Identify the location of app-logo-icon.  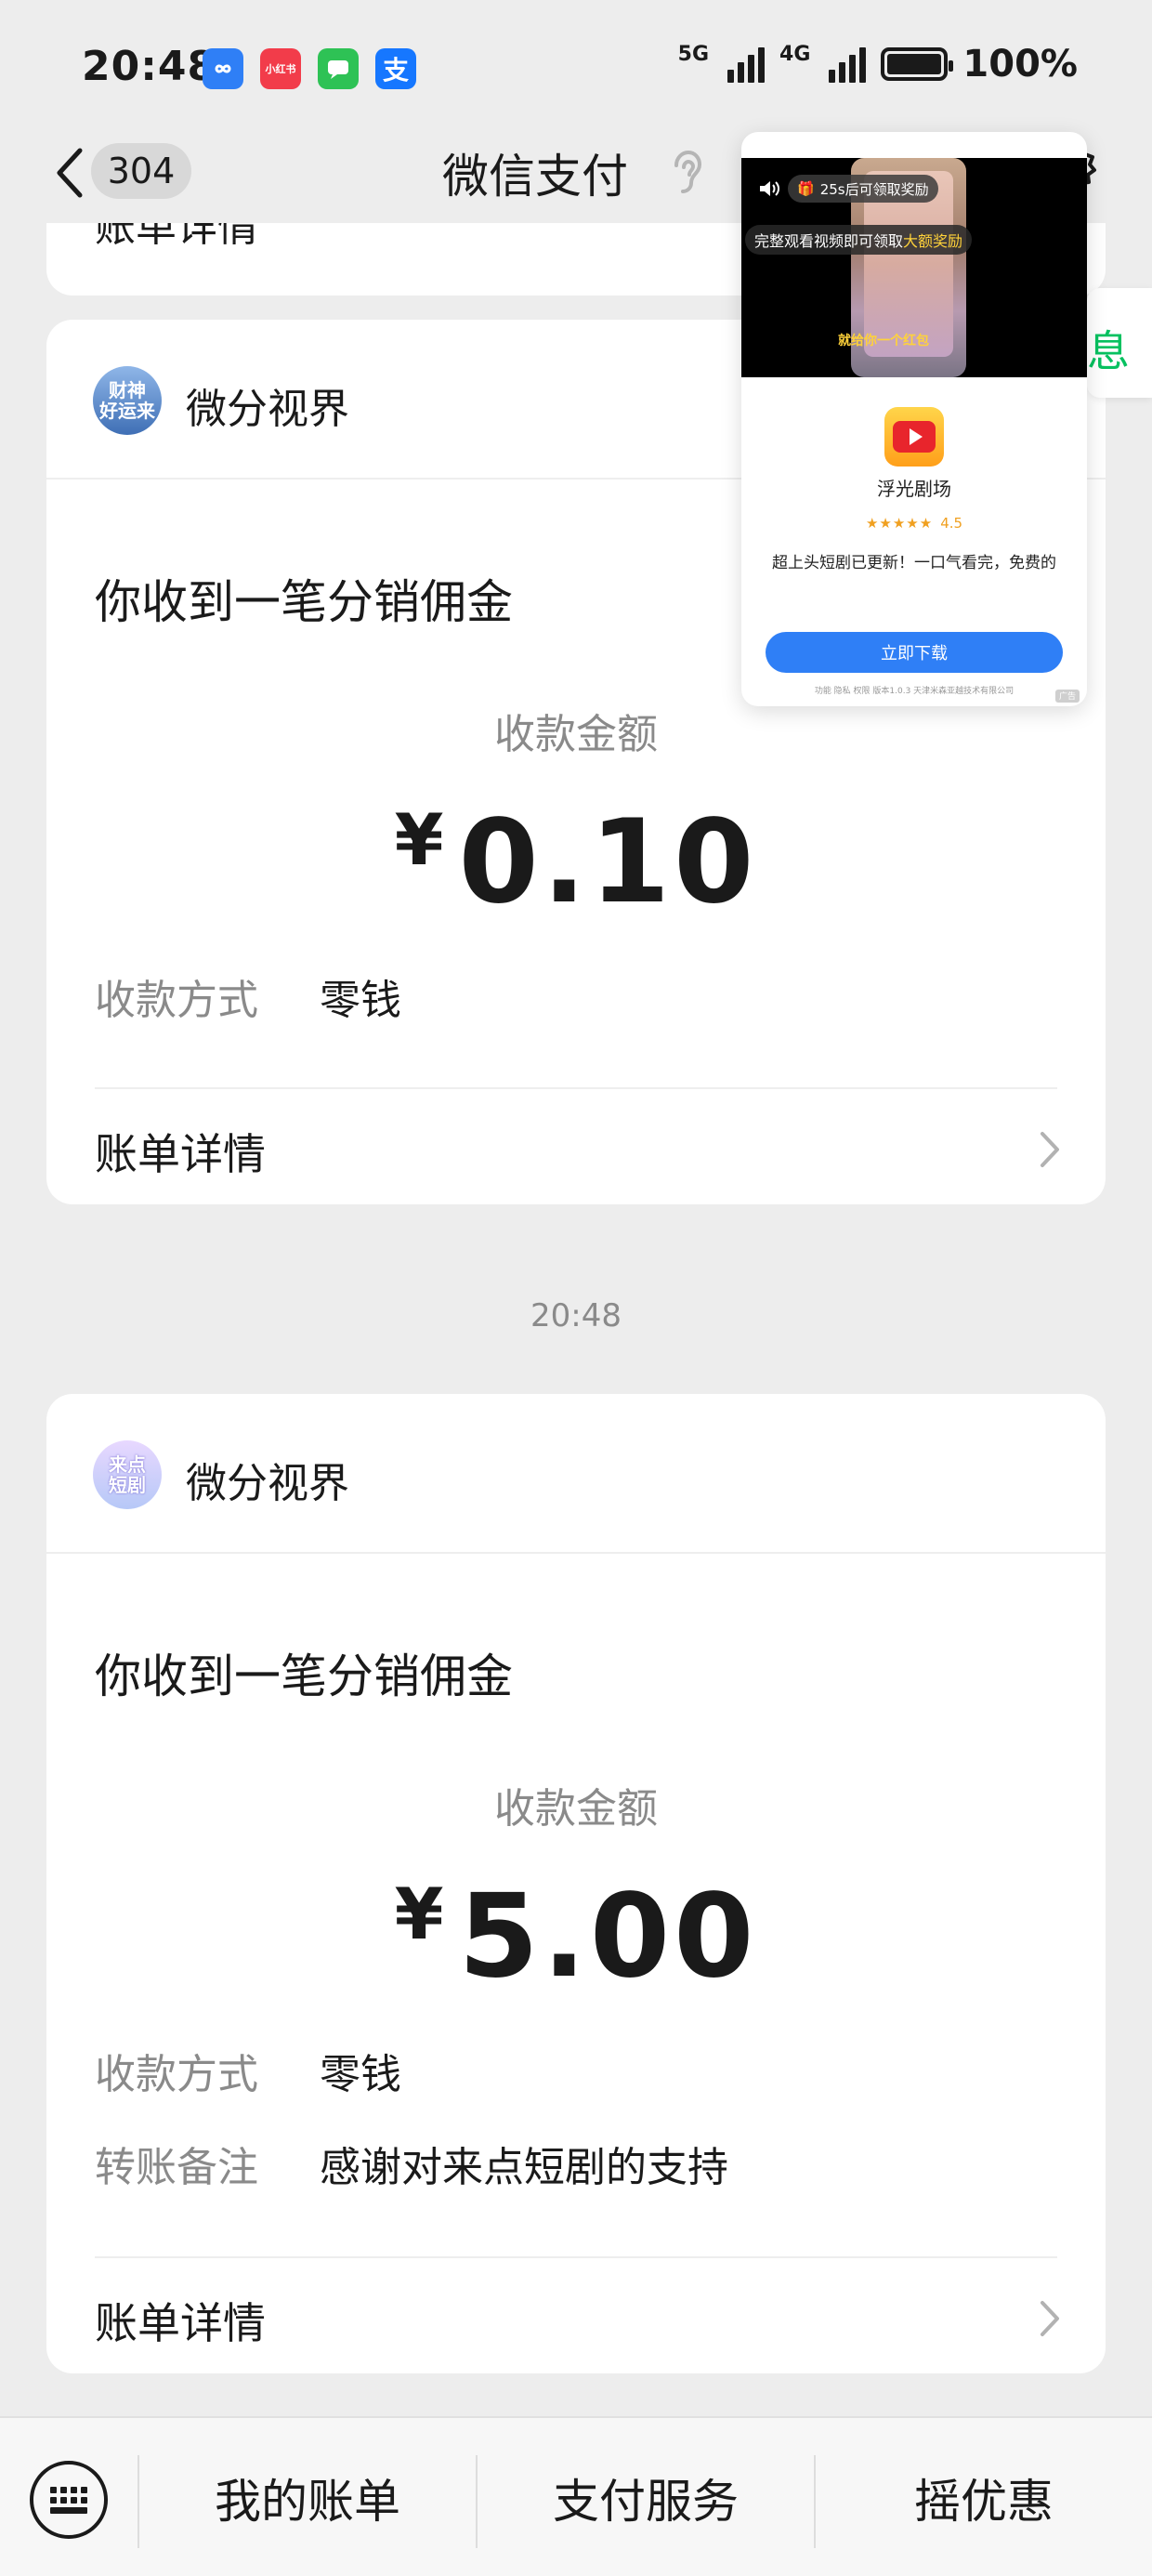
(914, 437).